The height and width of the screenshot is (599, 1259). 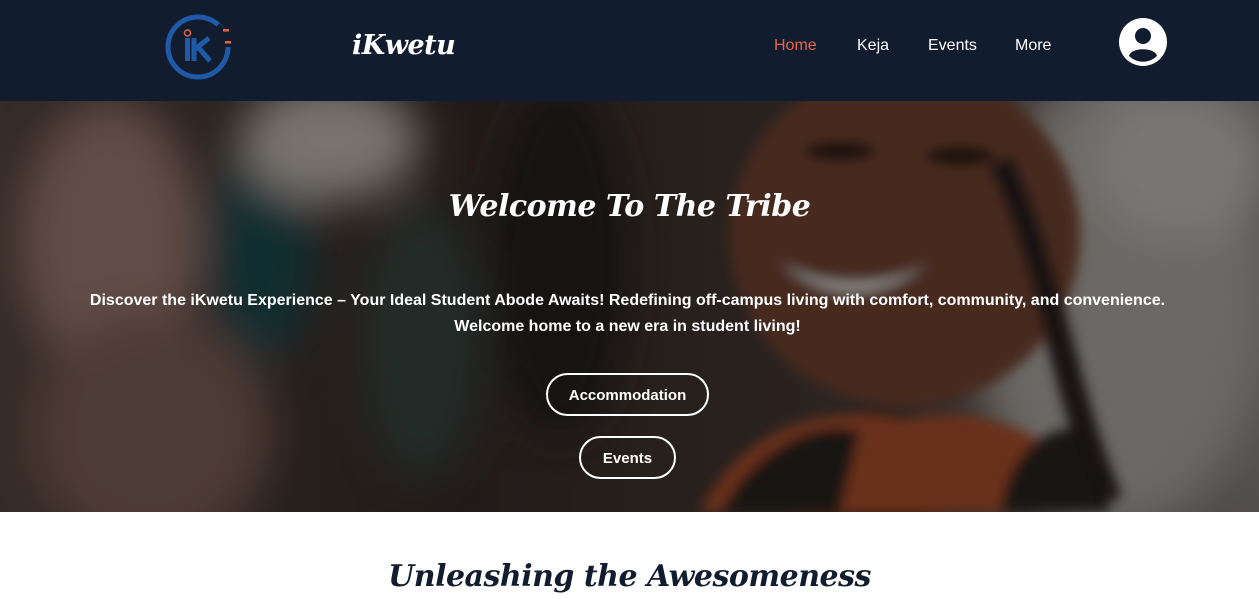 I want to click on nav-home-link: Home, so click(x=795, y=46).